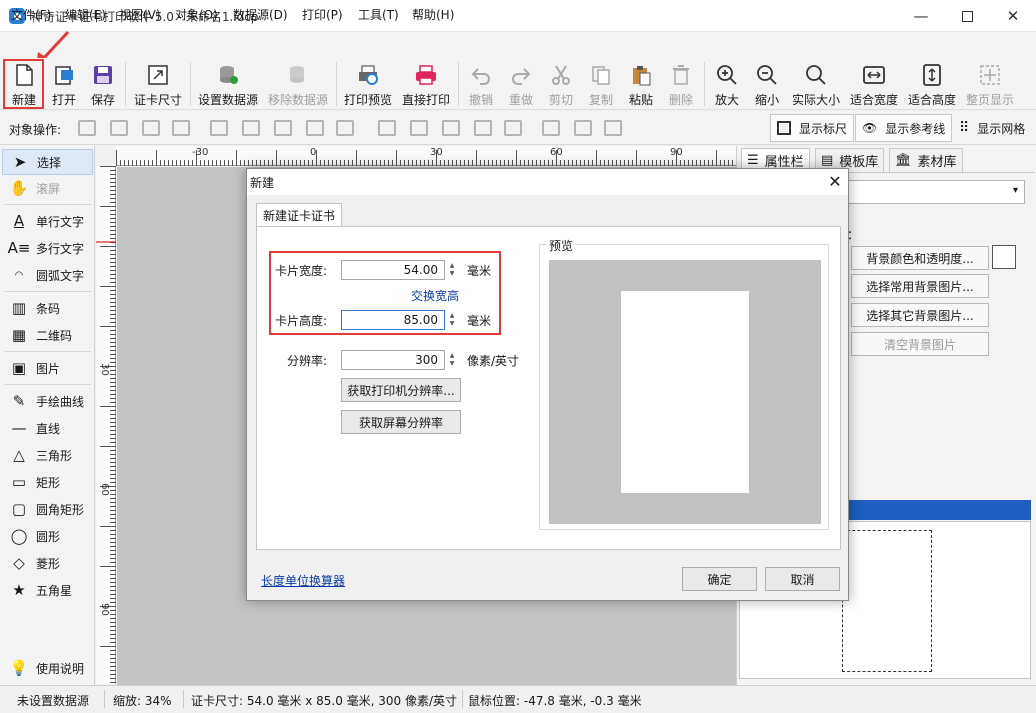 The image size is (1036, 713). What do you see at coordinates (19, 275) in the screenshot?
I see `arc-text-icon: ◠` at bounding box center [19, 275].